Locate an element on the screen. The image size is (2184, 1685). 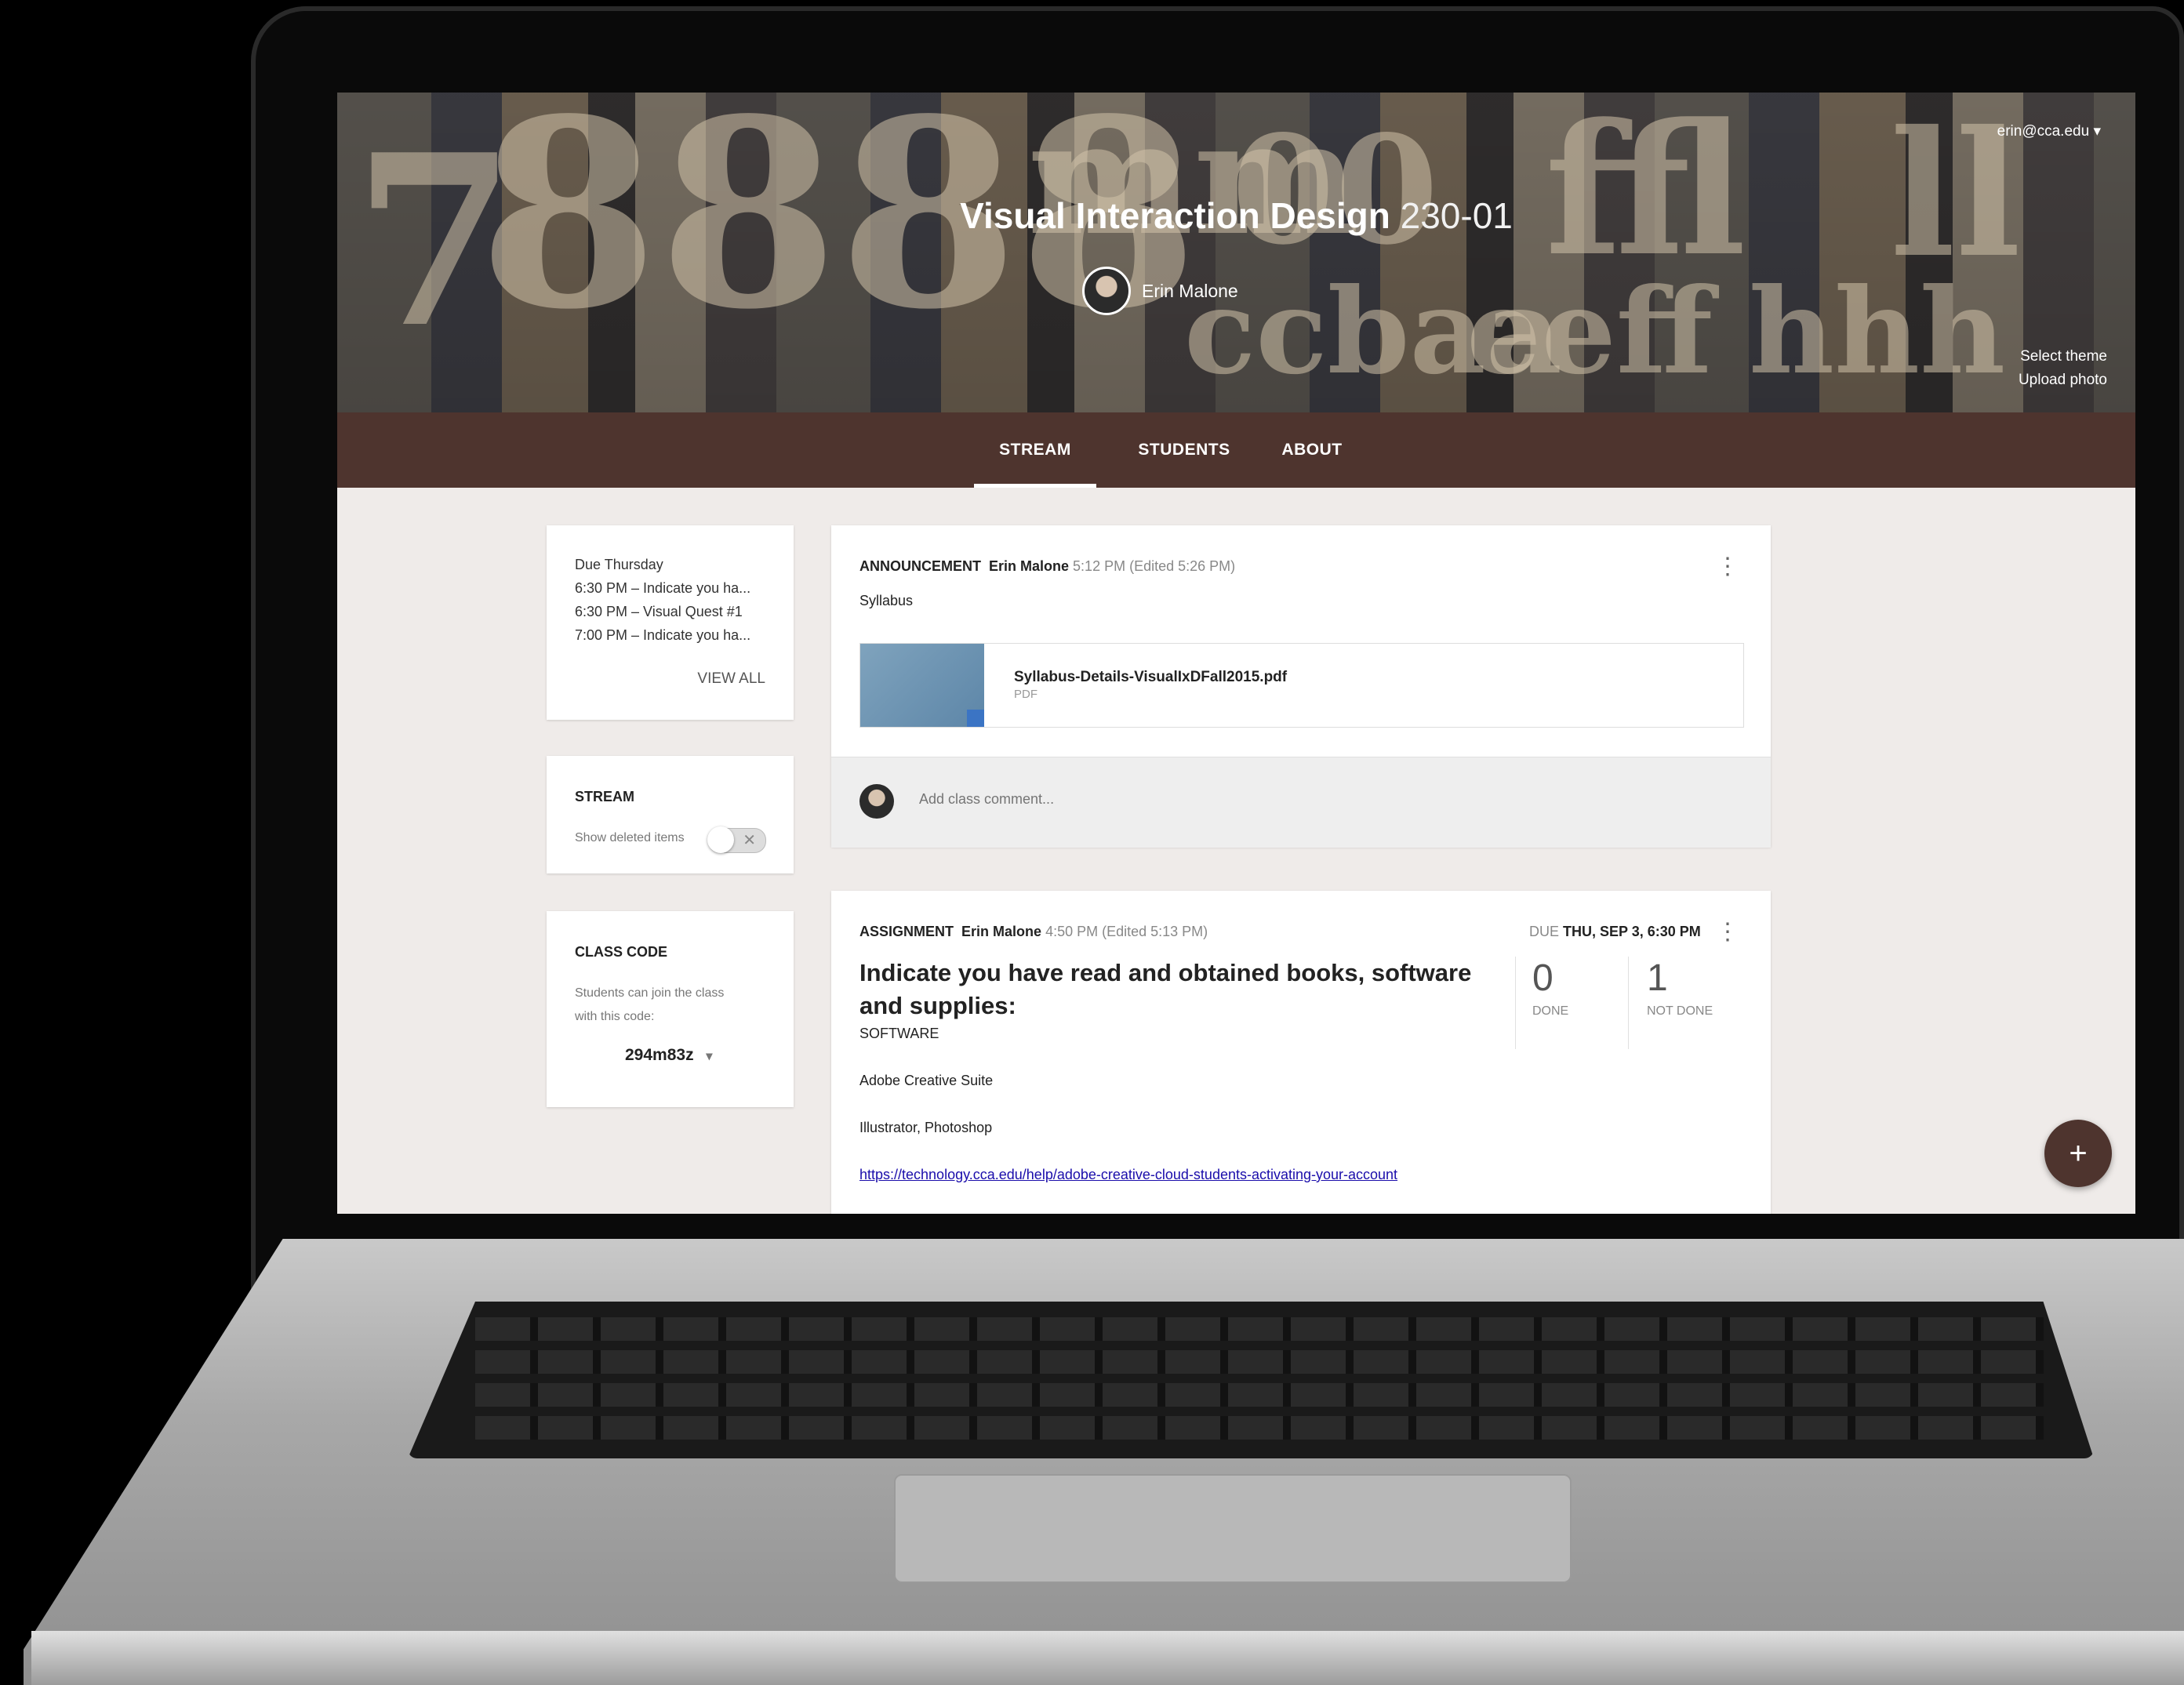
trackpad is located at coordinates (1233, 1528).